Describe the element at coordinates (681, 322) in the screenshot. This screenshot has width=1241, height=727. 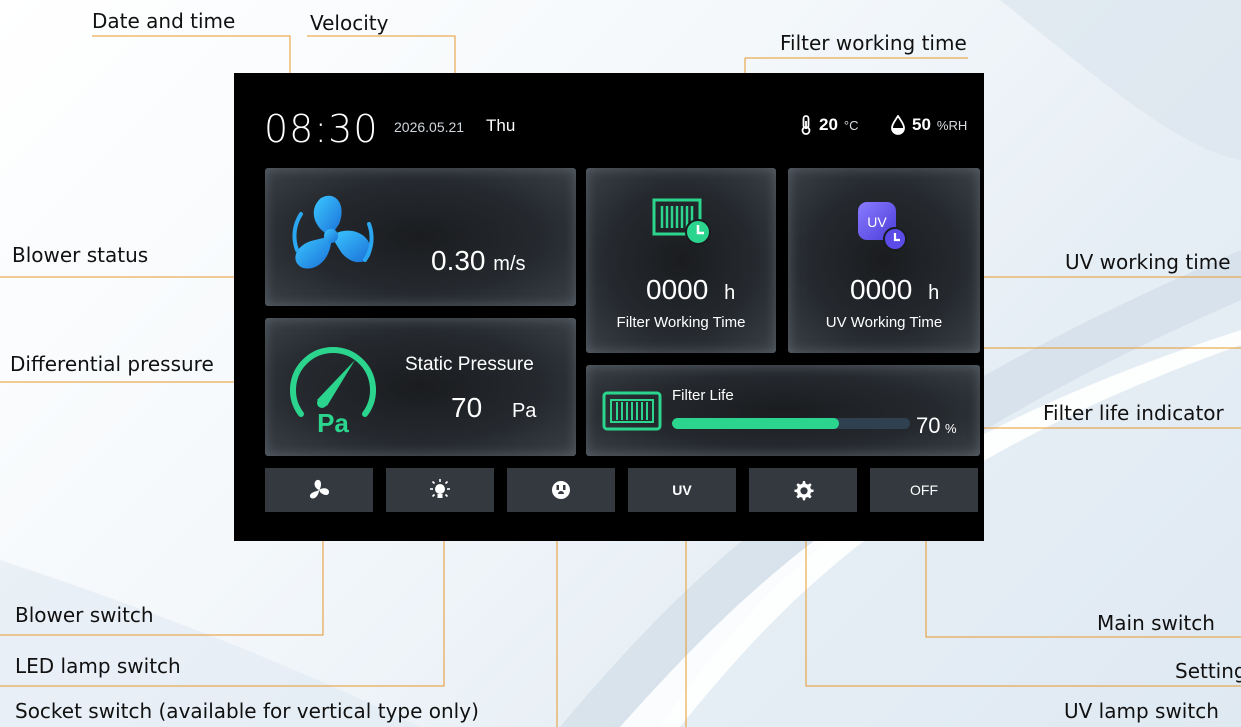
I see `filter-time-label: Filter Working Time` at that location.